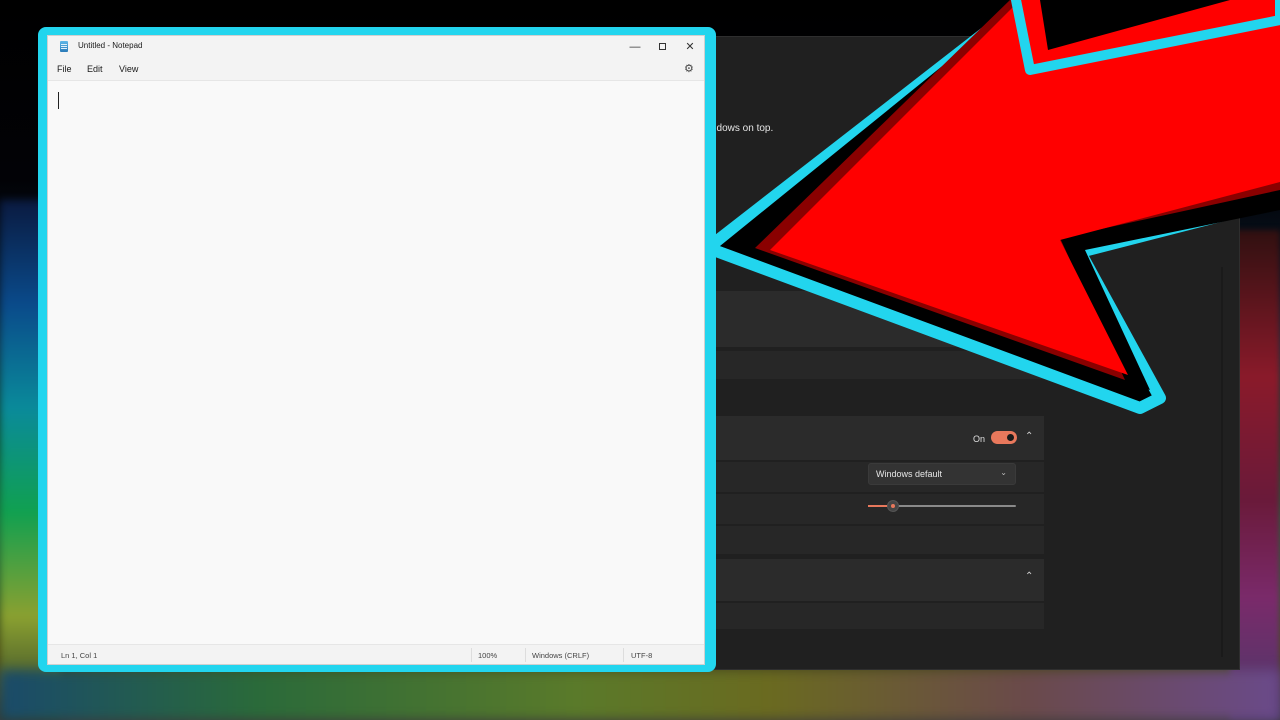 The width and height of the screenshot is (1280, 720). I want to click on maximize-icon, so click(662, 46).